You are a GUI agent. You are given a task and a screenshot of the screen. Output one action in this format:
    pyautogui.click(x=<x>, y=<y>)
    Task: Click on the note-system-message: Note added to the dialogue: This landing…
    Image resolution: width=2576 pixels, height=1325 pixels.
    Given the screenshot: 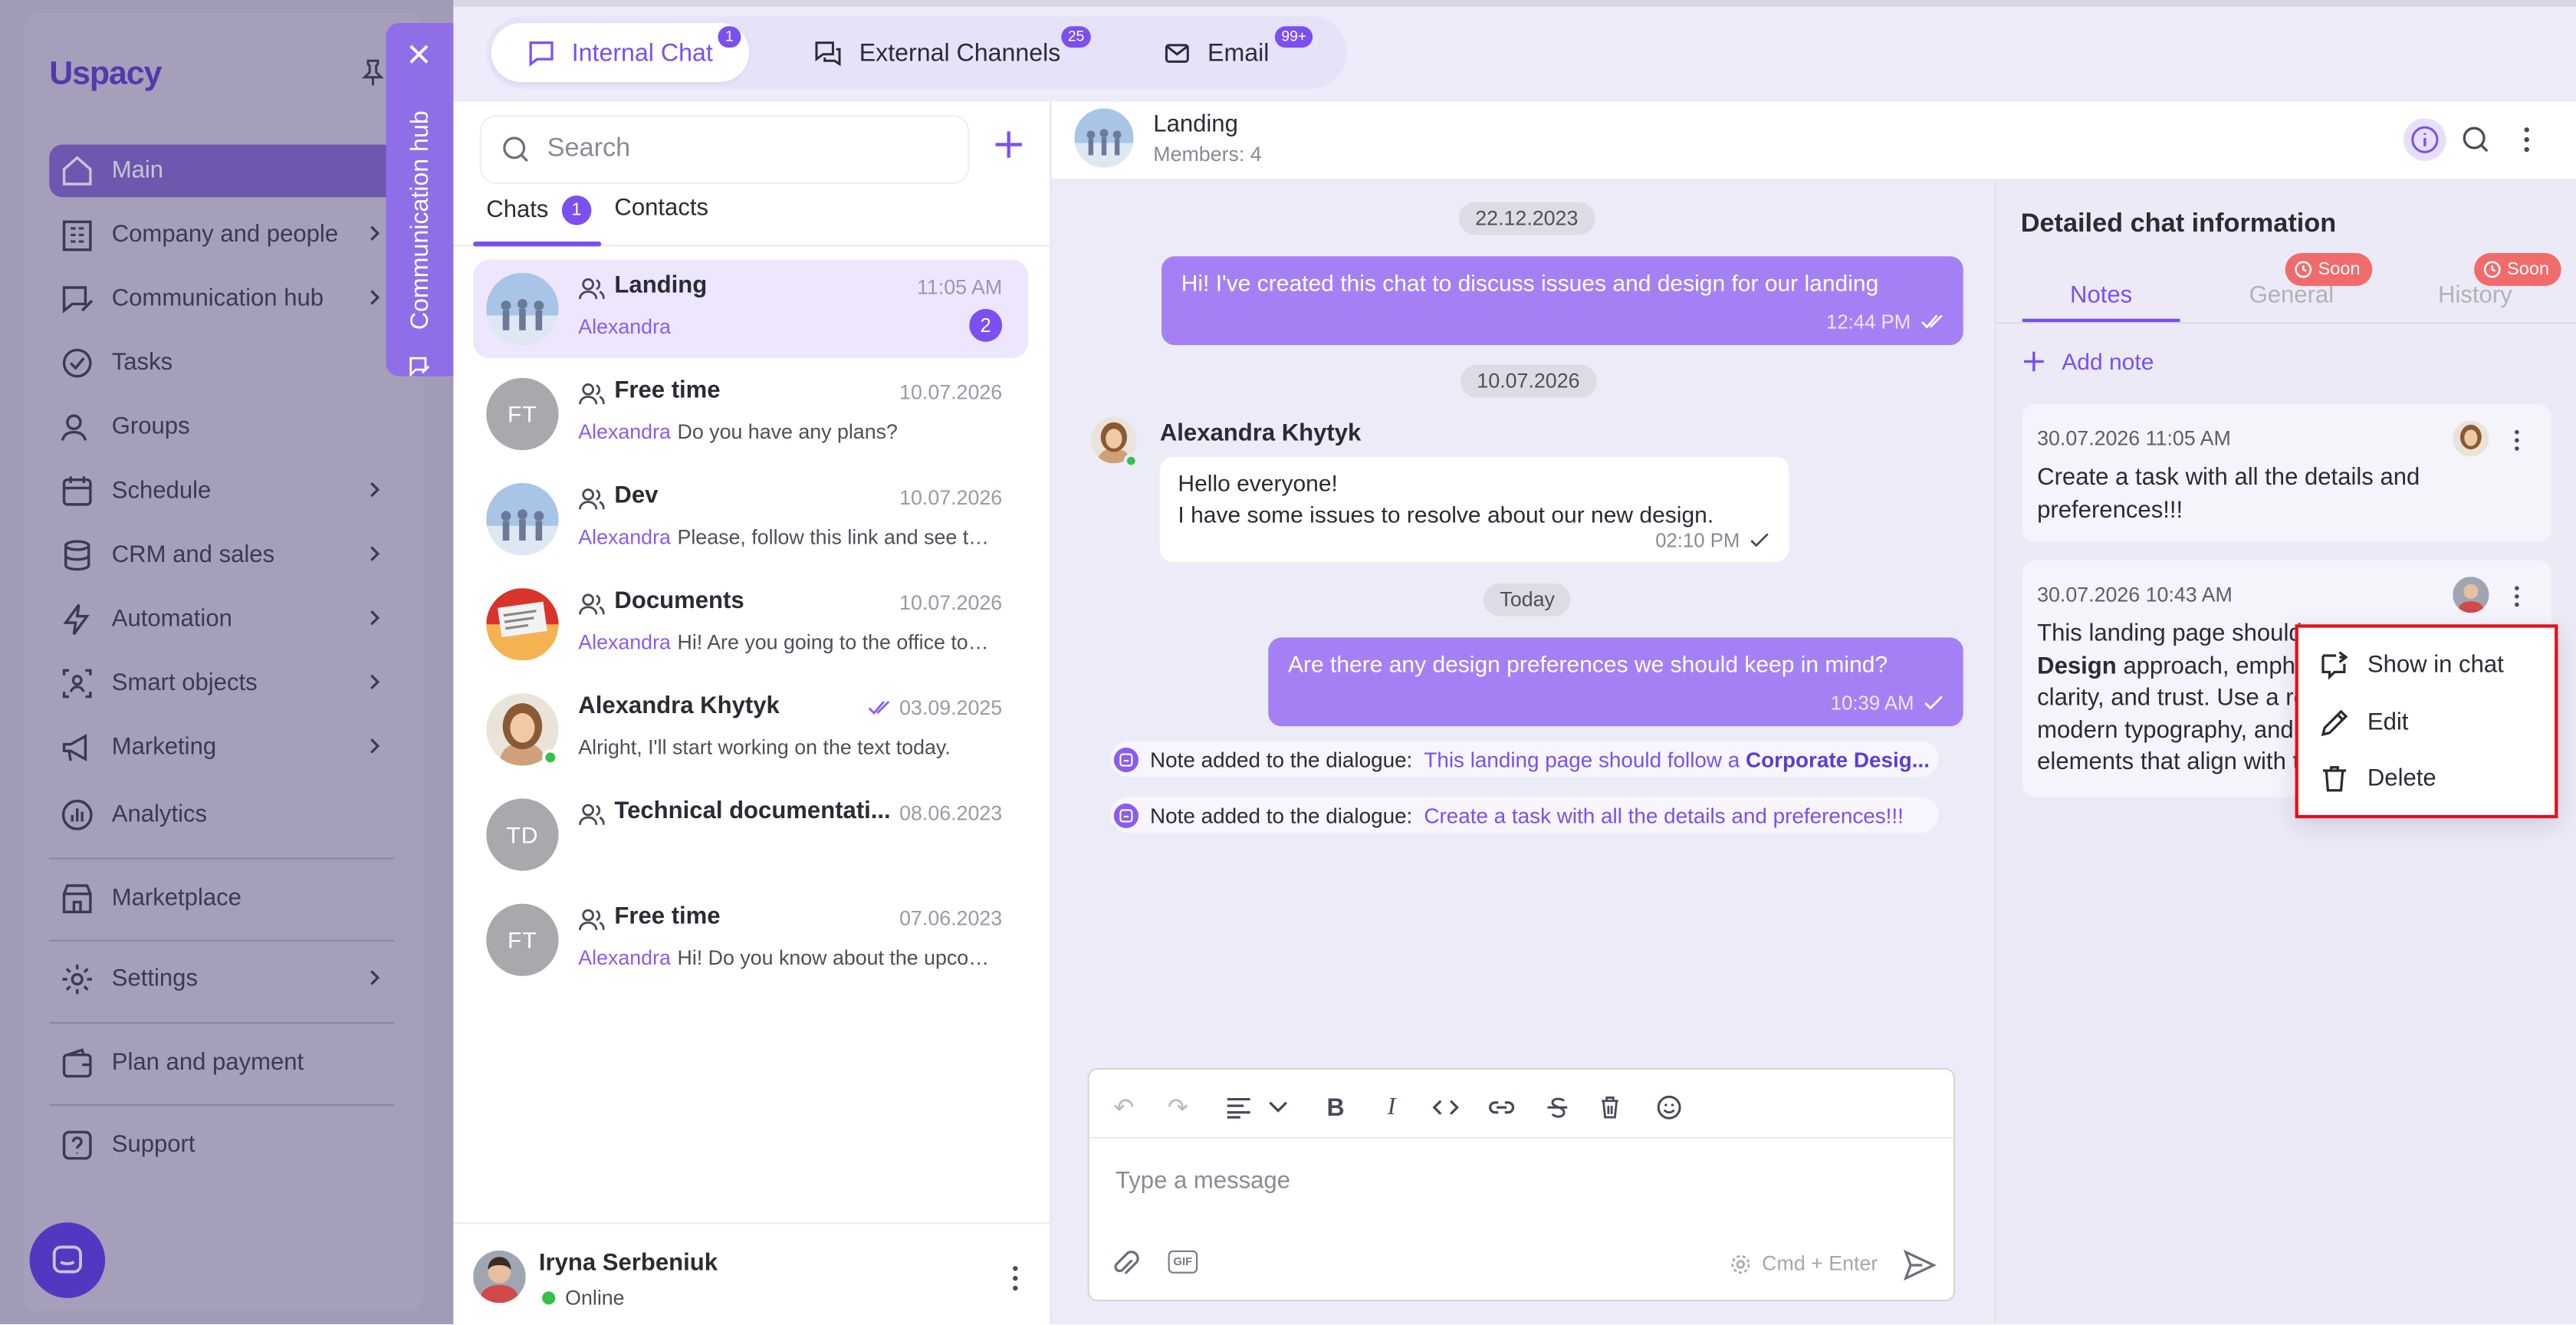 What is the action you would take?
    pyautogui.click(x=1525, y=759)
    